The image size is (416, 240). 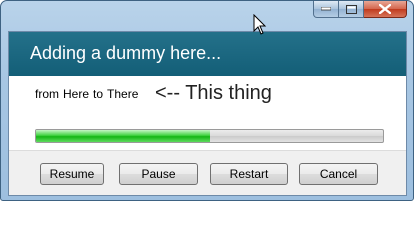 I want to click on maximize-button, so click(x=351, y=9).